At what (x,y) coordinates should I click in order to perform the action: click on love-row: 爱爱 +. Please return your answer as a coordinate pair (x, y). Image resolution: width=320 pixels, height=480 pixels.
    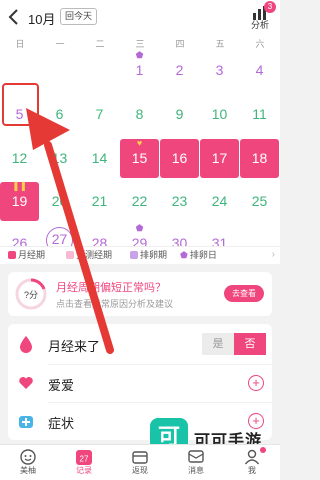
    Looking at the image, I should click on (140, 383).